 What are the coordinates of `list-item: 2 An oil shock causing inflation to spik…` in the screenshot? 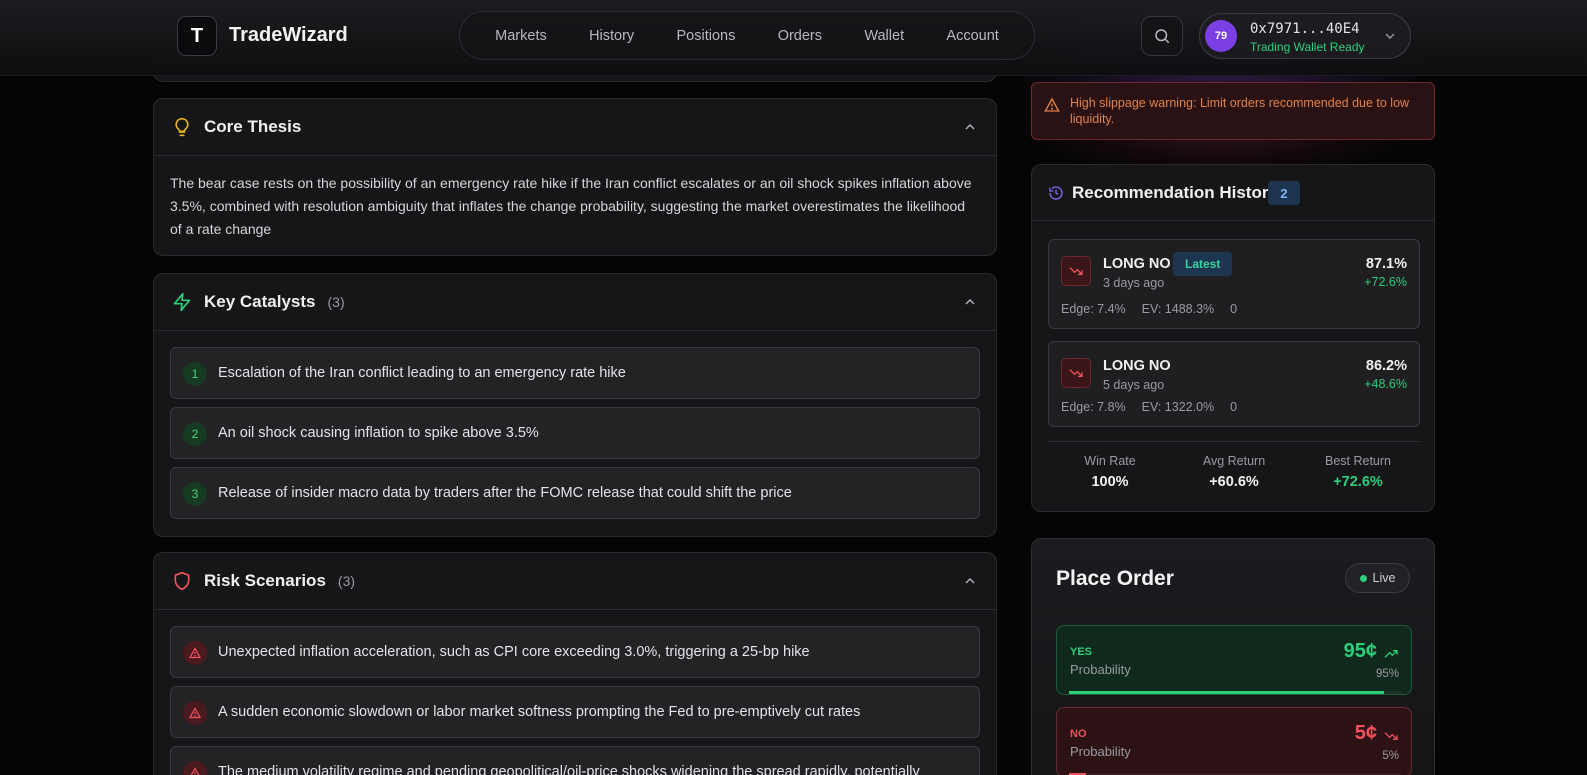 It's located at (575, 433).